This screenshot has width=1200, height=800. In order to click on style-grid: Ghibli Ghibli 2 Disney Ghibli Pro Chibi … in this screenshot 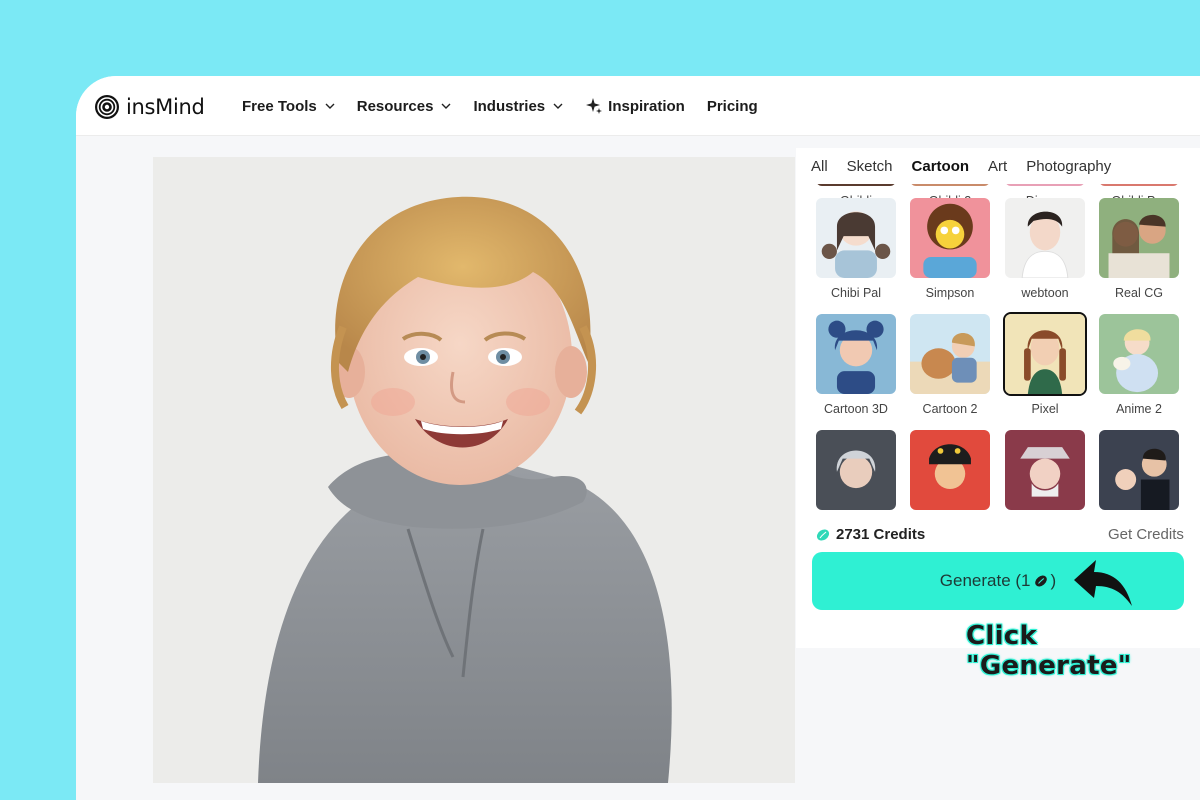, I will do `click(998, 350)`.